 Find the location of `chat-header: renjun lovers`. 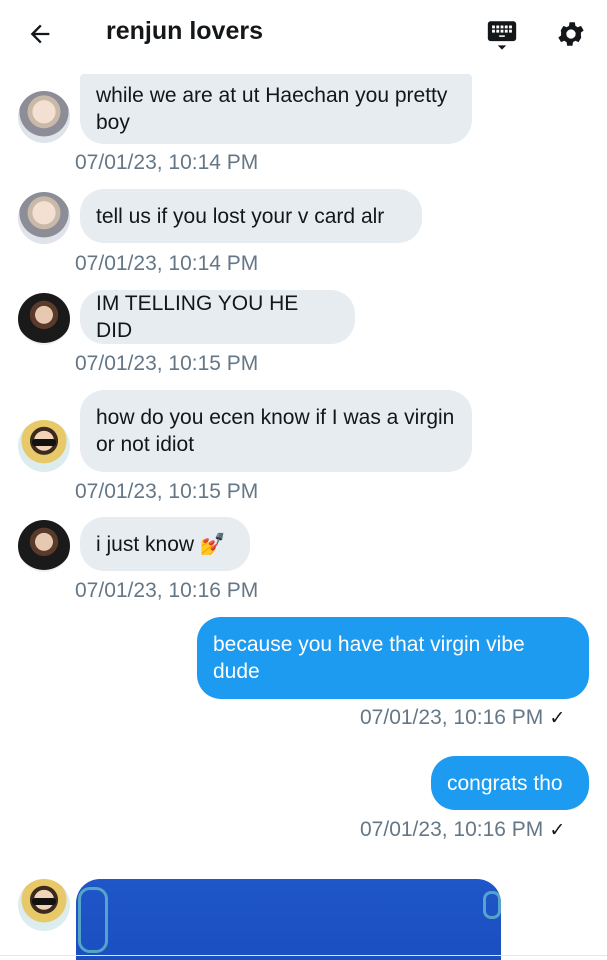

chat-header: renjun lovers is located at coordinates (303, 33).